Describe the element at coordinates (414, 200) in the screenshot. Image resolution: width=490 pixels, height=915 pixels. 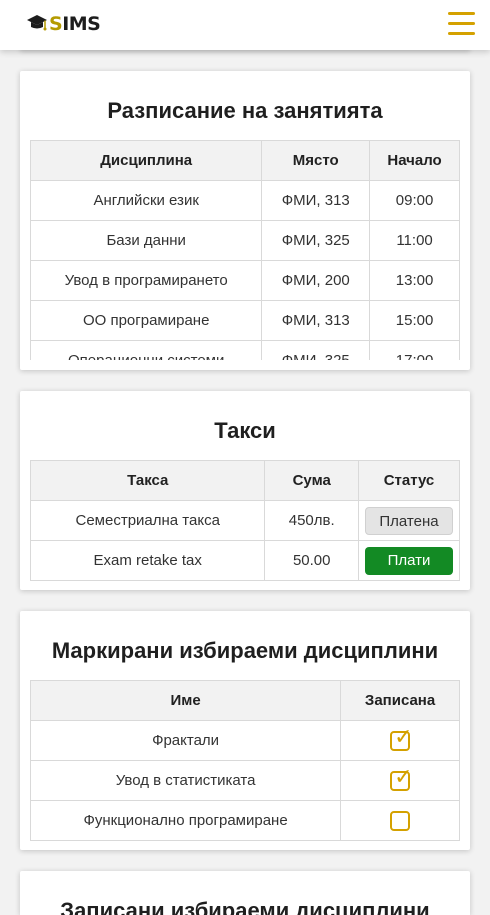
I see `course-start: 09:00` at that location.